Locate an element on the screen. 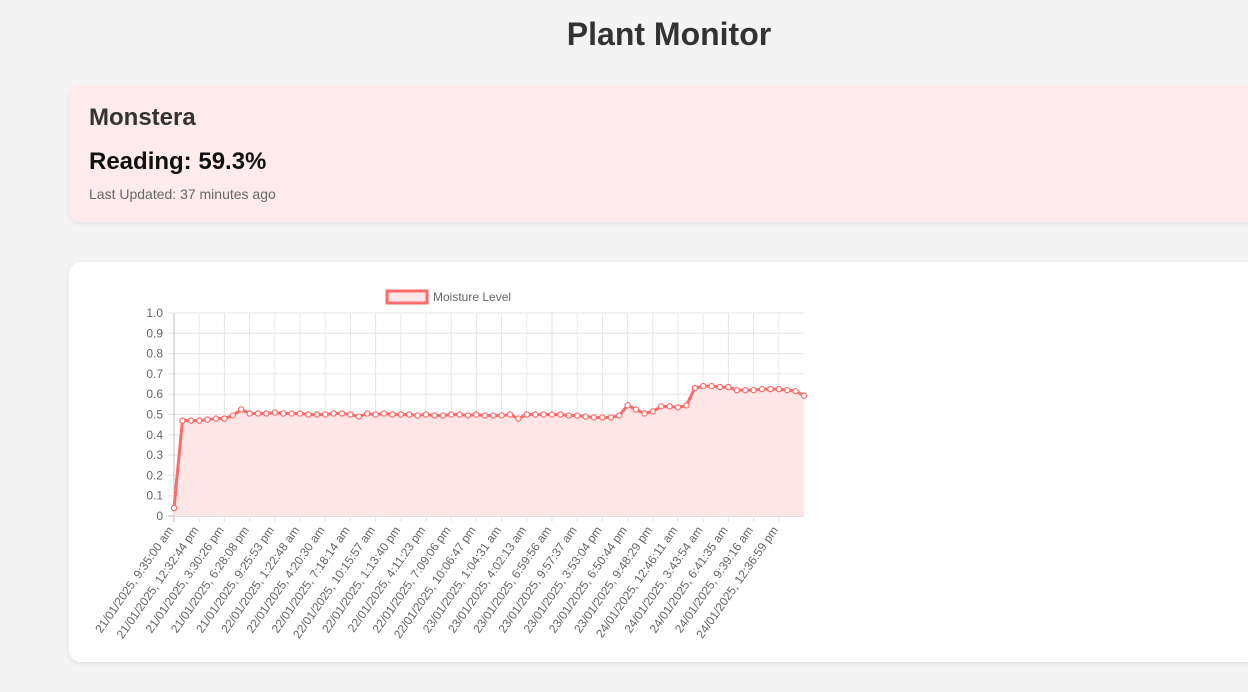  y-tick-label: 0.2 is located at coordinates (154, 475).